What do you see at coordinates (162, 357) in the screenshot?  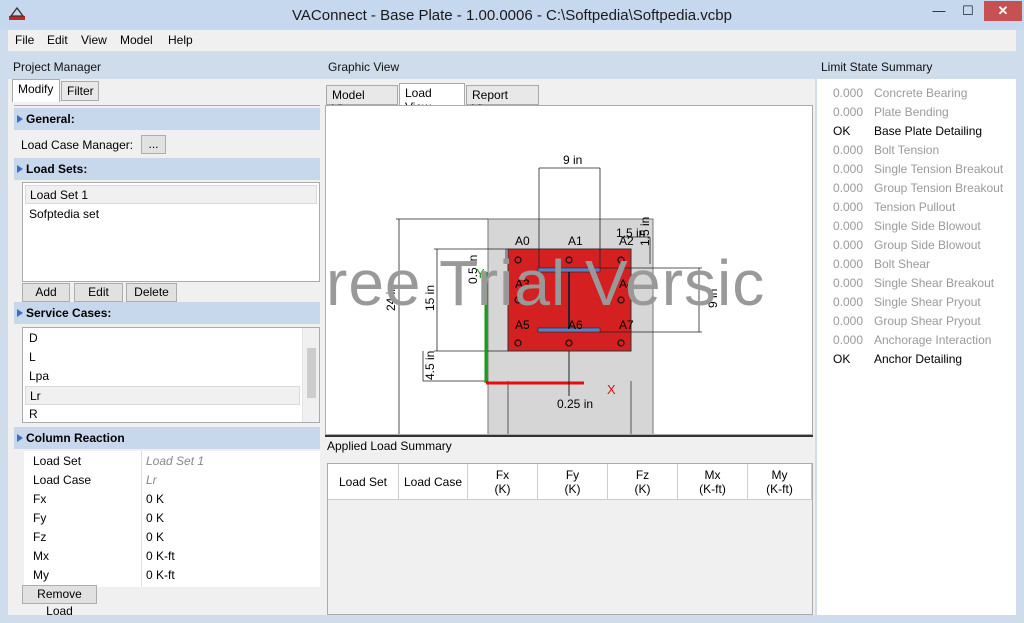 I see `list-item: L` at bounding box center [162, 357].